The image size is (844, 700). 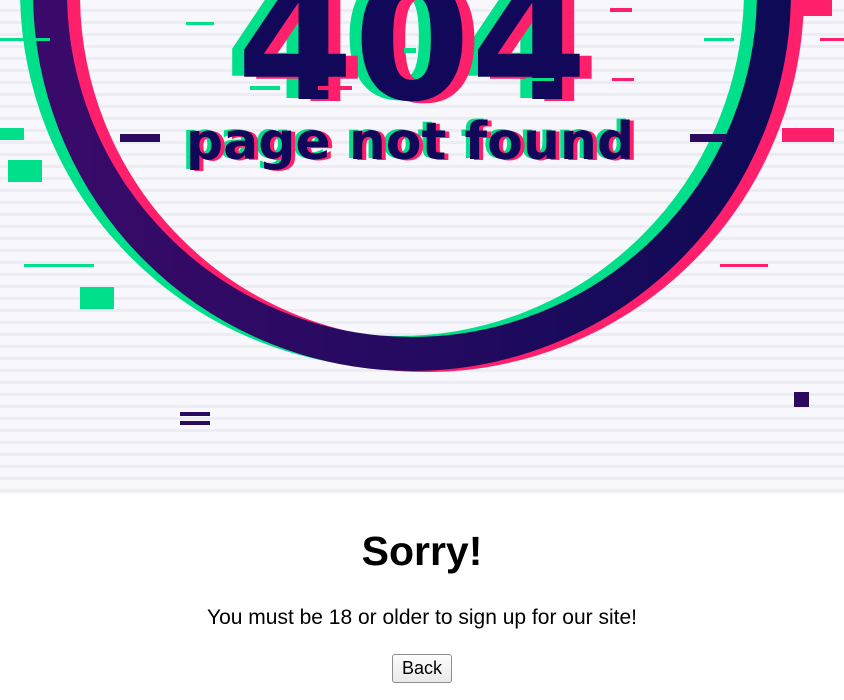 What do you see at coordinates (410, 142) in the screenshot?
I see `error-caption: page not found` at bounding box center [410, 142].